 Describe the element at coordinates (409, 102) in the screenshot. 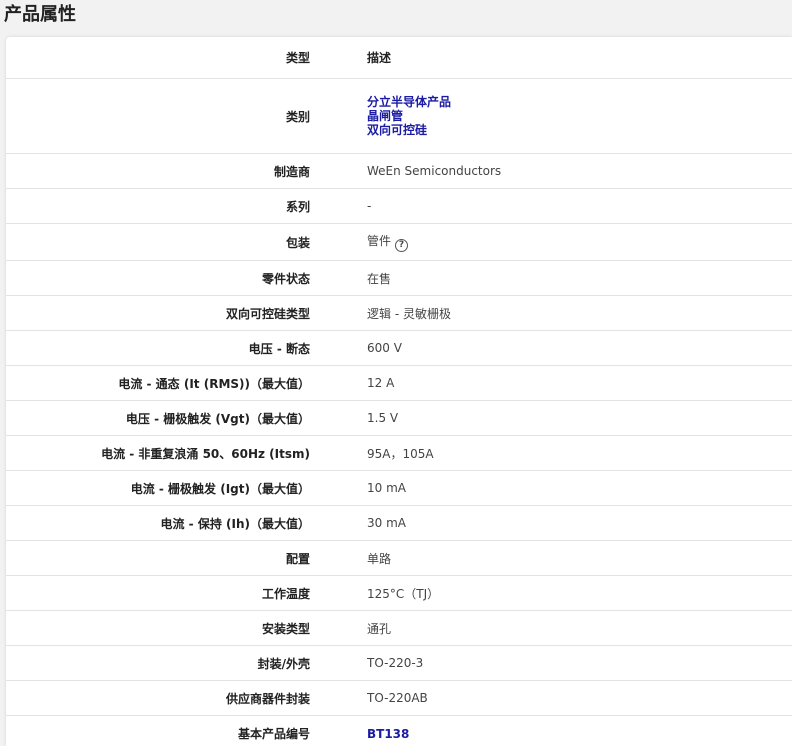

I see `category-link-discrete: 分立半导体产品` at that location.